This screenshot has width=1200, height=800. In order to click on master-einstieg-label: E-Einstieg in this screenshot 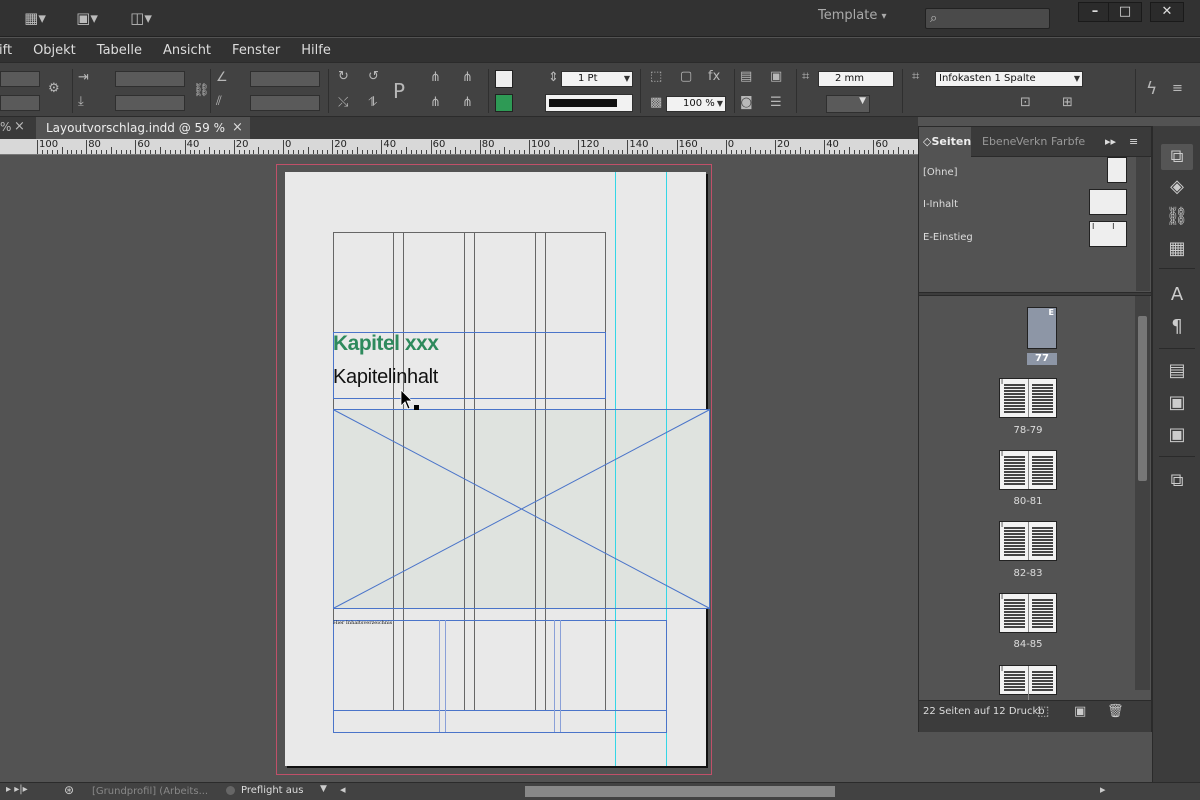, I will do `click(948, 237)`.